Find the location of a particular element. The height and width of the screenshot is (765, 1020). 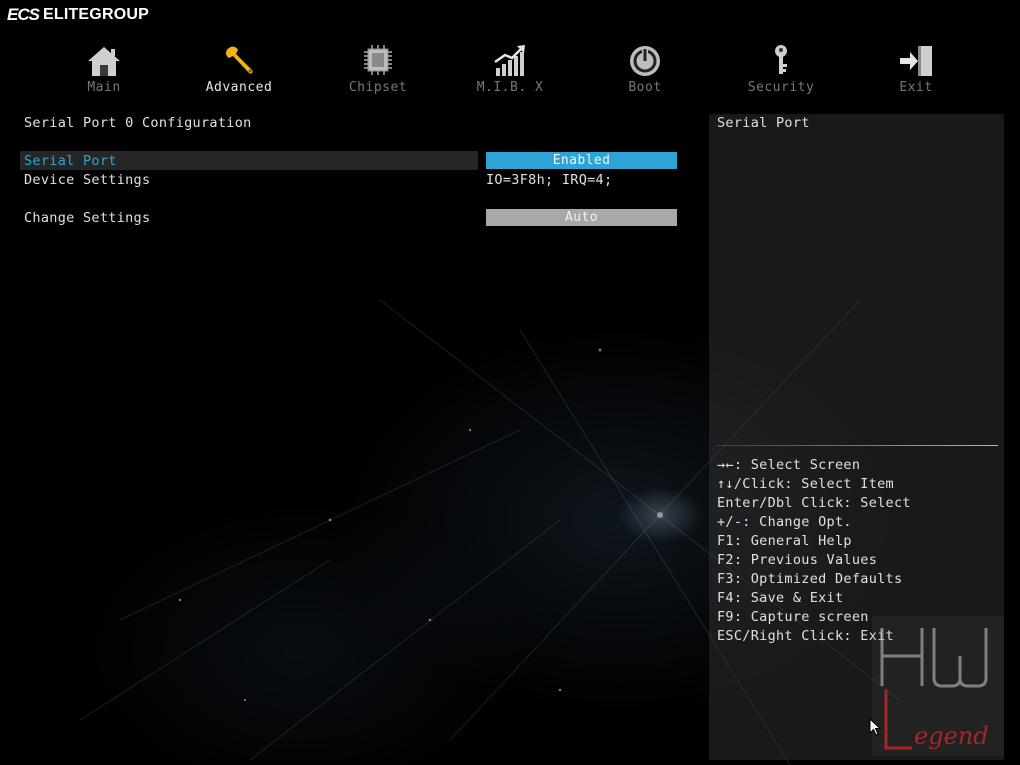

tab-exit: Exit is located at coordinates (916, 70).